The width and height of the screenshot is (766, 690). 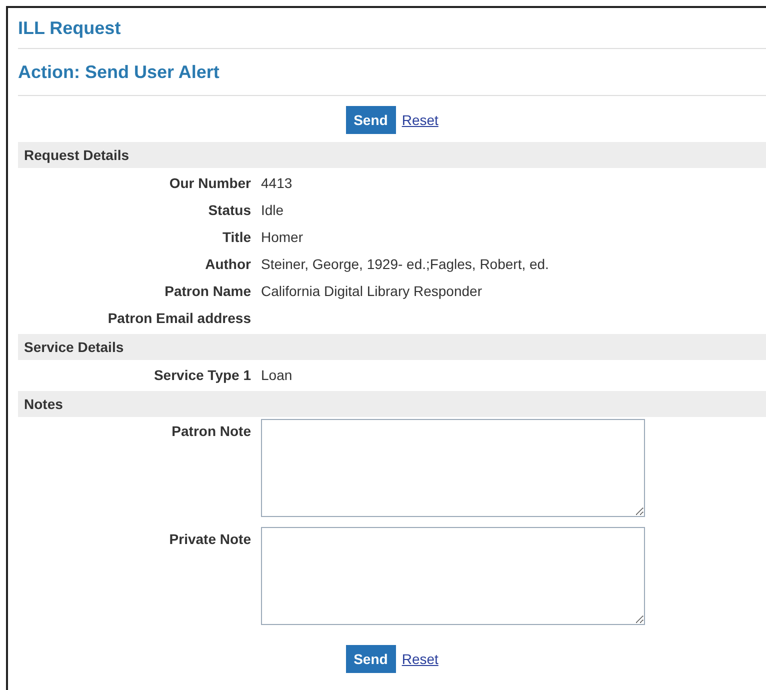 I want to click on field-value: Homer, so click(x=282, y=237).